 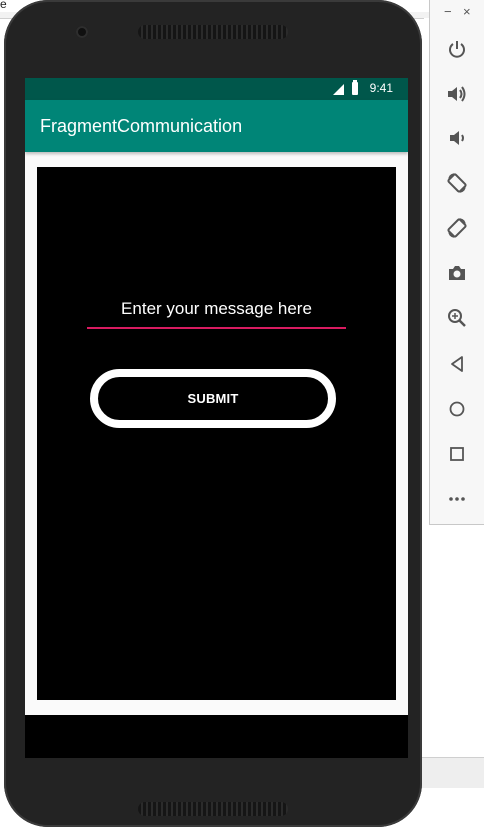 What do you see at coordinates (457, 454) in the screenshot?
I see `overview-icon` at bounding box center [457, 454].